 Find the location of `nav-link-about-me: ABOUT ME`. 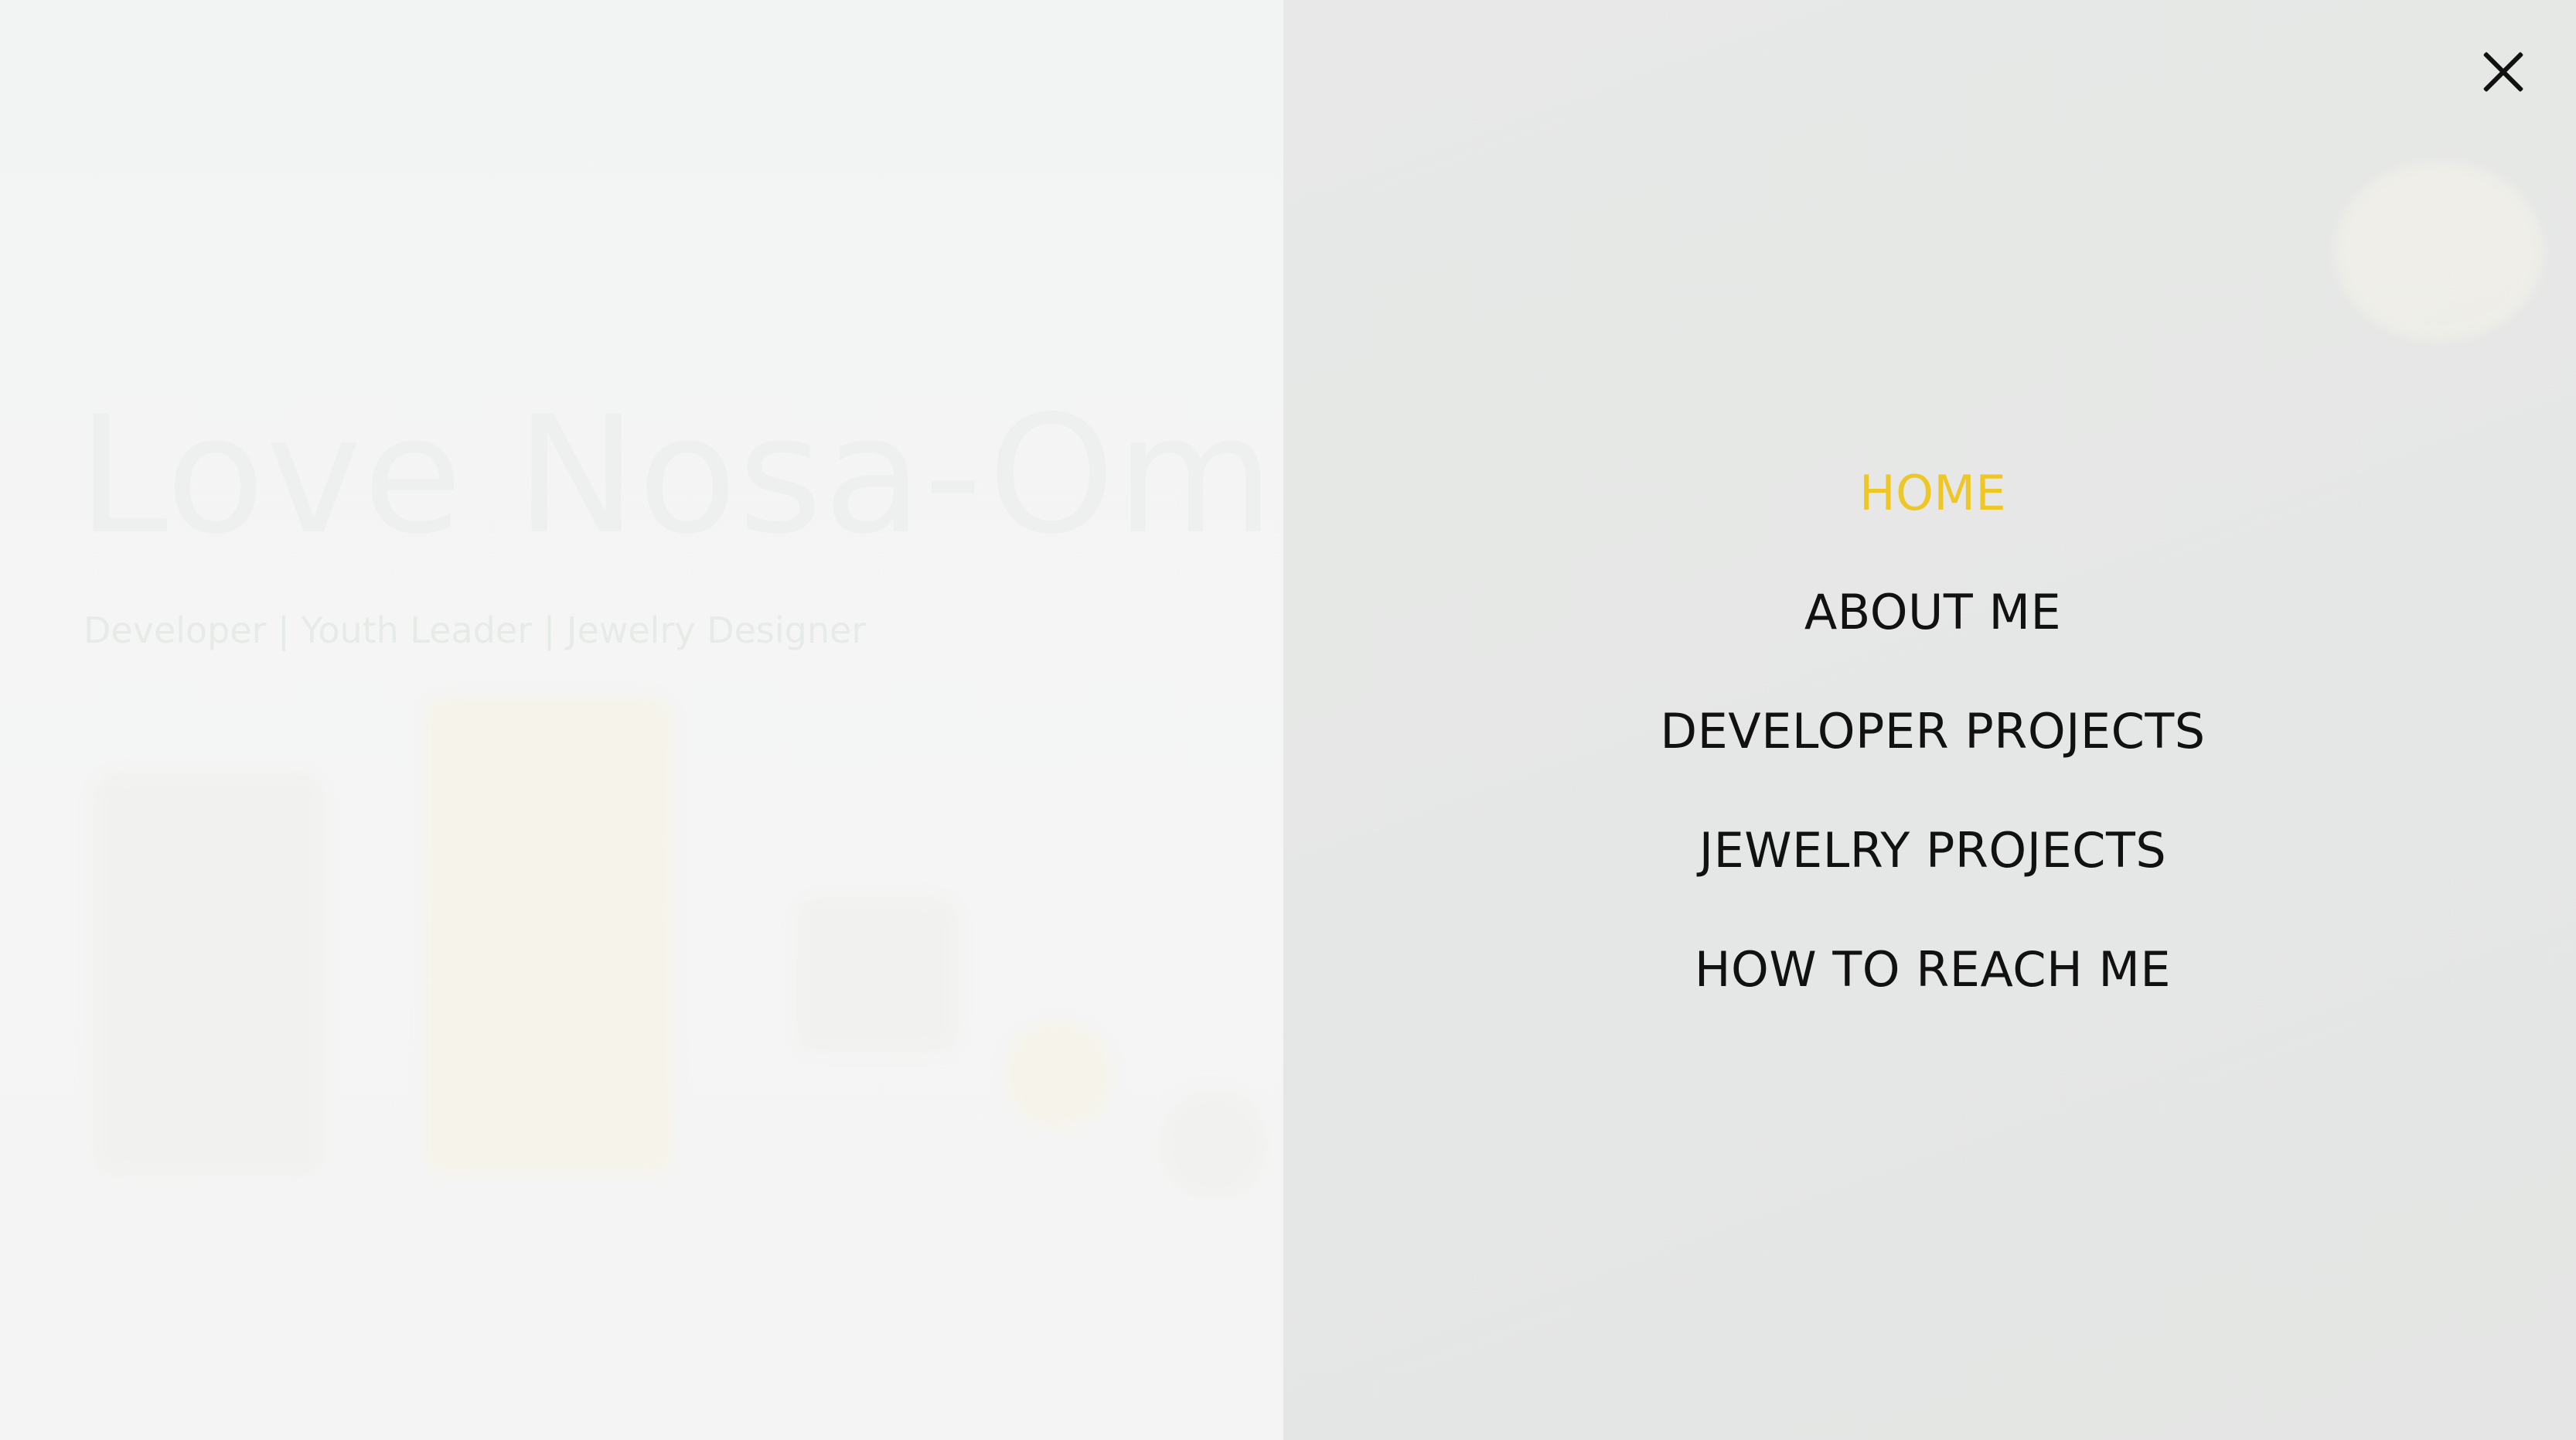

nav-link-about-me: ABOUT ME is located at coordinates (1932, 612).